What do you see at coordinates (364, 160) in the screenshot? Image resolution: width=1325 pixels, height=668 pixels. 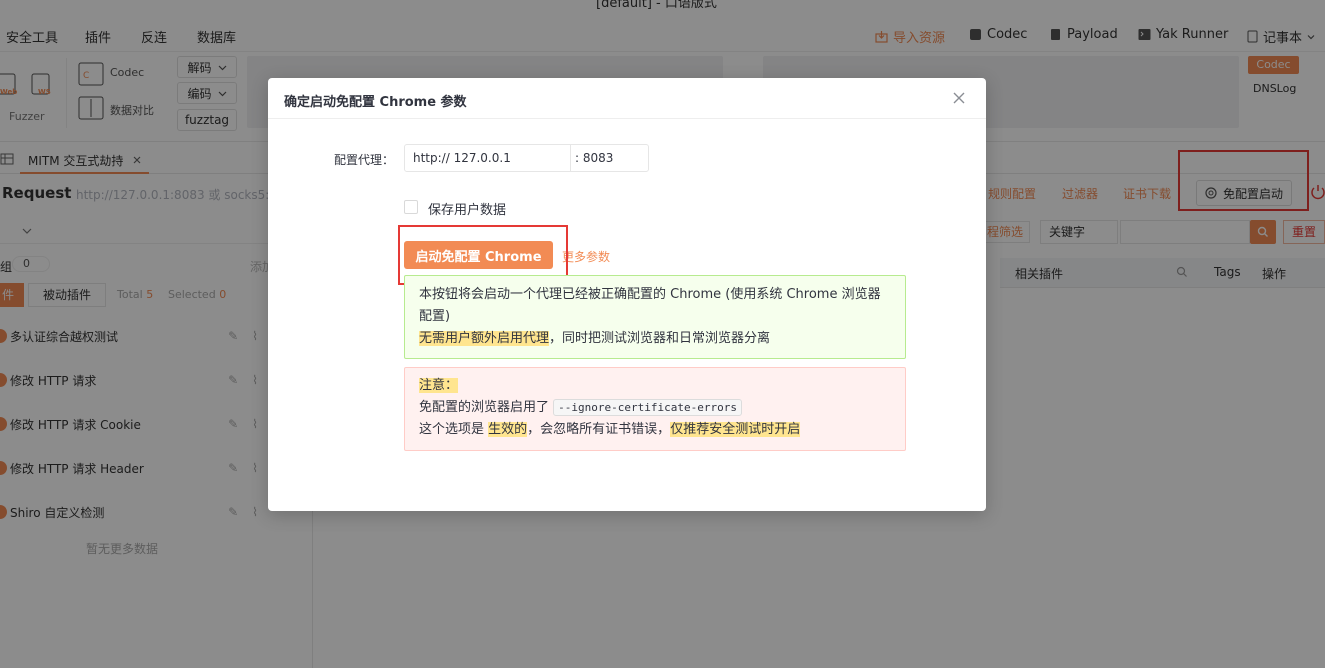 I see `proxy-label: 配置代理：` at bounding box center [364, 160].